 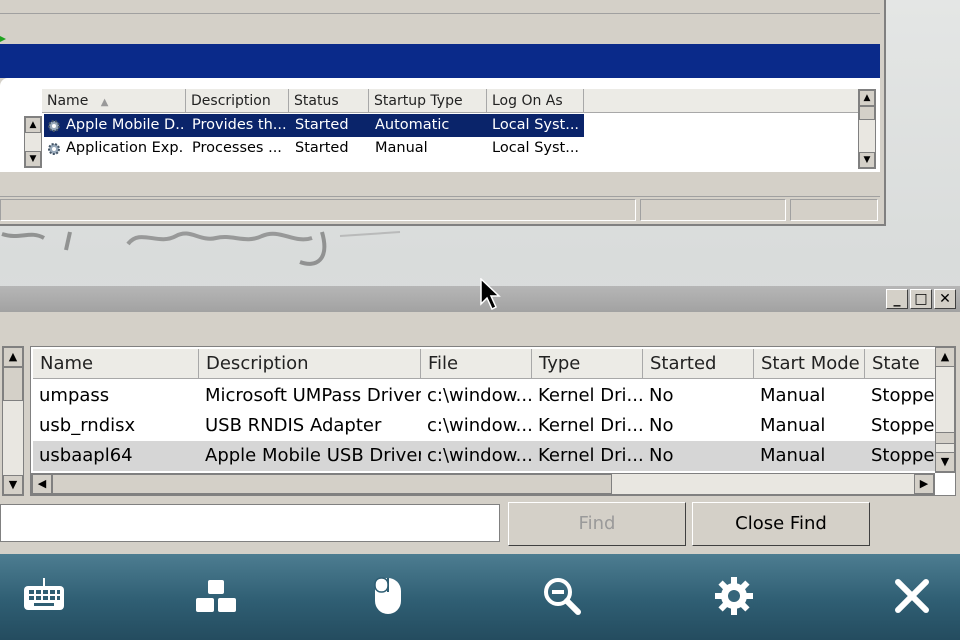 What do you see at coordinates (440, 7) in the screenshot?
I see `services-menu-strip` at bounding box center [440, 7].